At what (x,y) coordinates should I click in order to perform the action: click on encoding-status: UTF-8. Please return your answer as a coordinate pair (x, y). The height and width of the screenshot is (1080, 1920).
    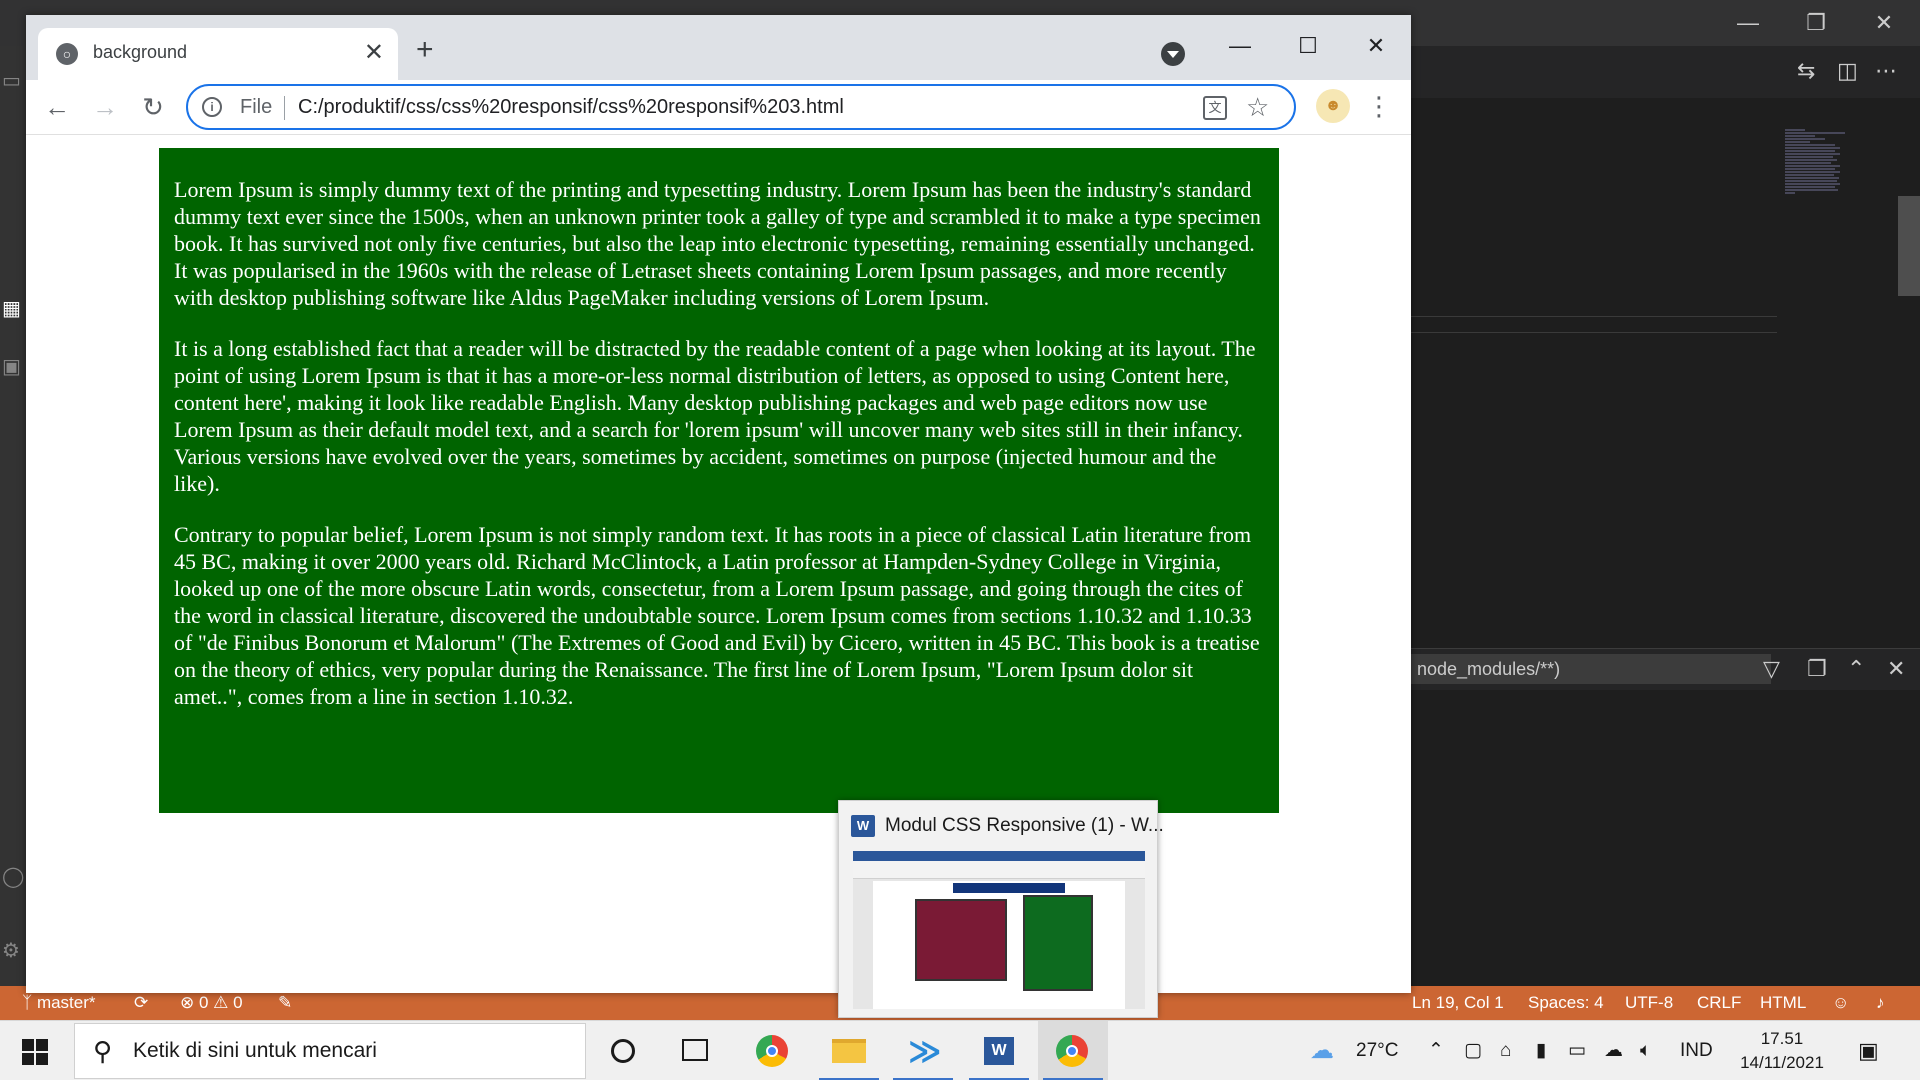
    Looking at the image, I should click on (1649, 1003).